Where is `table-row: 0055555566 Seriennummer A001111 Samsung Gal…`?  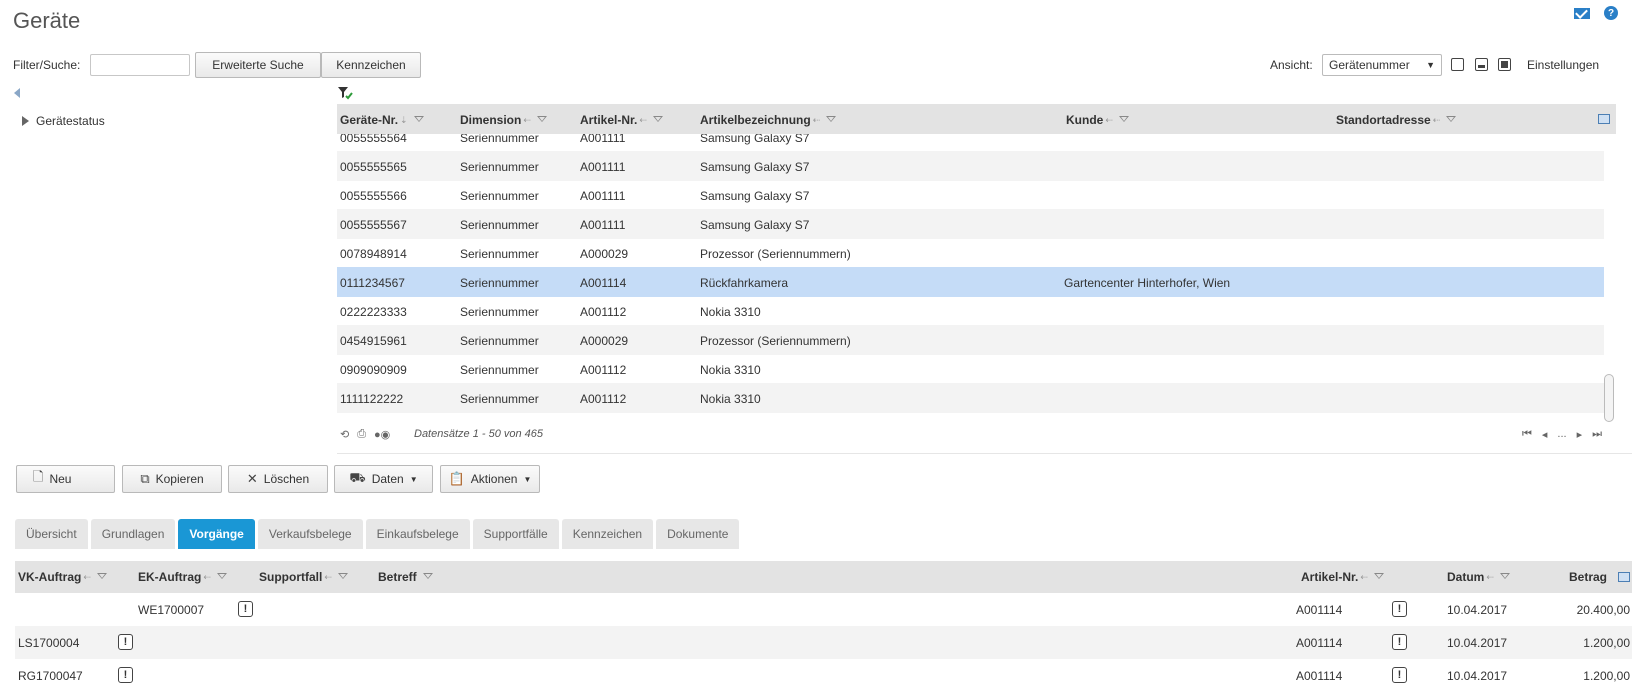 table-row: 0055555566 Seriennummer A001111 Samsung Gal… is located at coordinates (970, 195).